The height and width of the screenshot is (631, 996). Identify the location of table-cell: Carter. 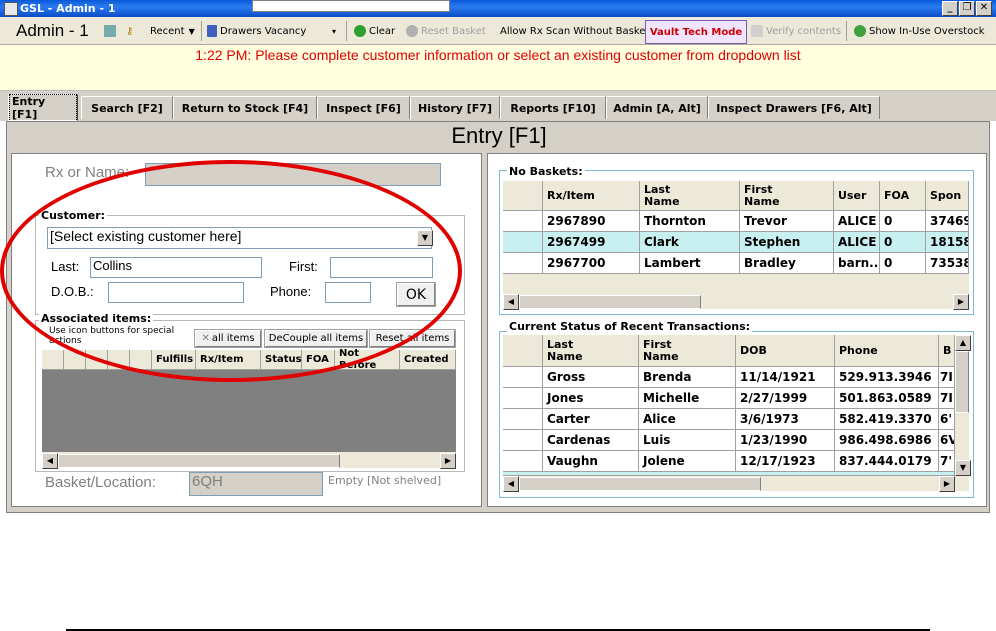
(591, 419).